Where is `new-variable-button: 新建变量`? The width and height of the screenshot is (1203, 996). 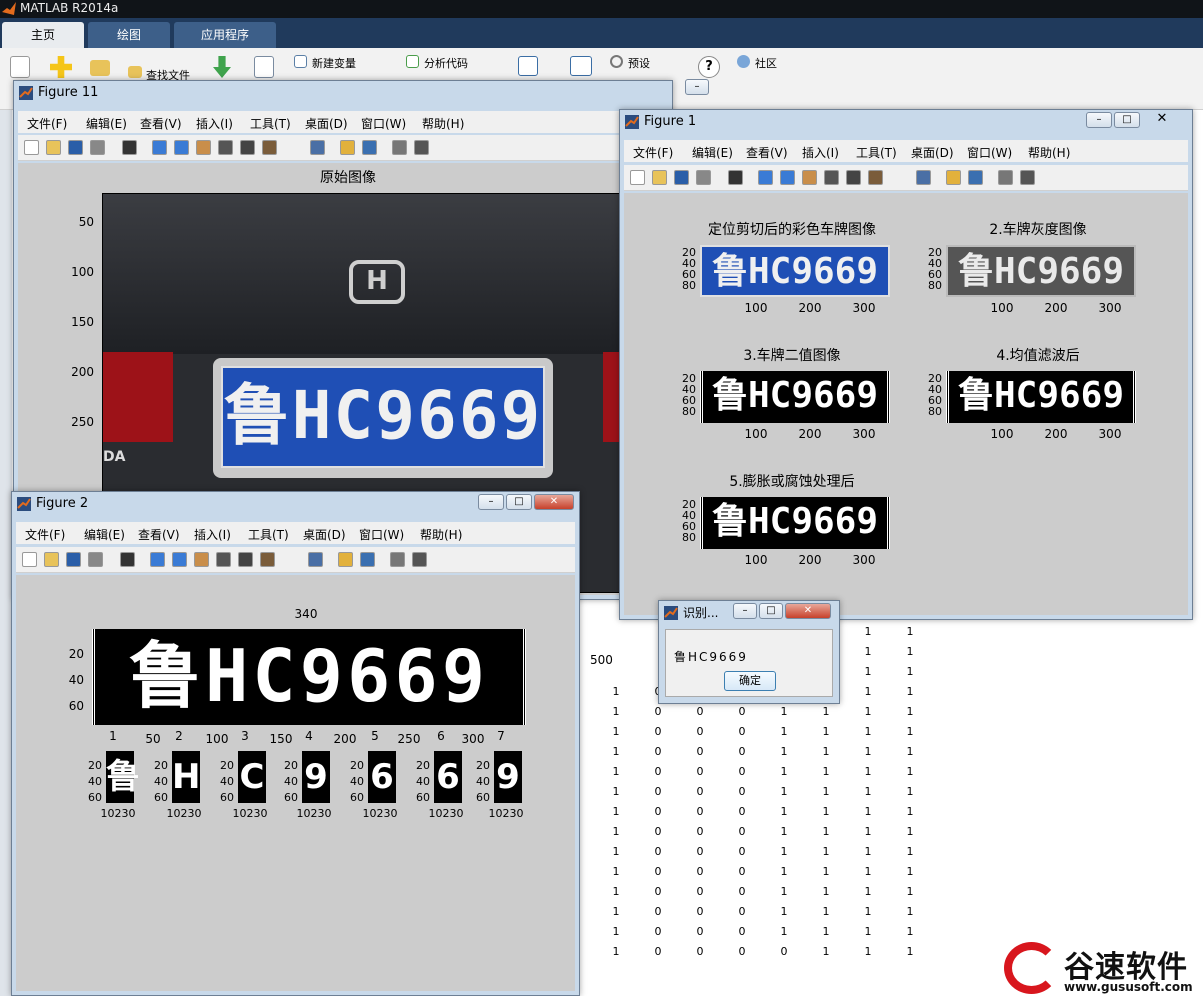
new-variable-button: 新建变量 is located at coordinates (334, 63).